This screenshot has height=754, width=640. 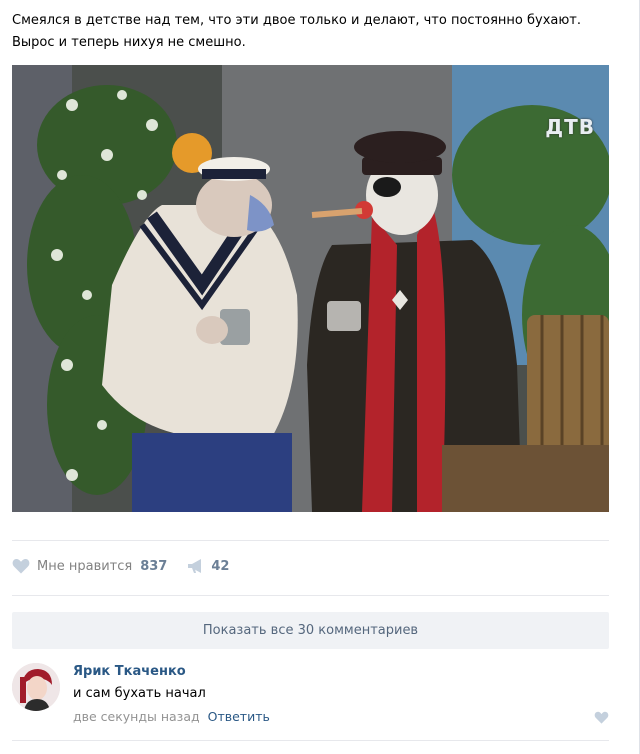 What do you see at coordinates (208, 566) in the screenshot?
I see `share-button: 42` at bounding box center [208, 566].